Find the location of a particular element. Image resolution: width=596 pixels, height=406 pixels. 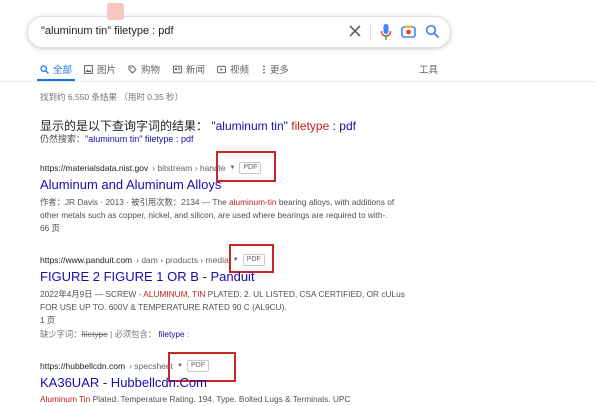

corrected-query-keyword: filetype is located at coordinates (310, 126).